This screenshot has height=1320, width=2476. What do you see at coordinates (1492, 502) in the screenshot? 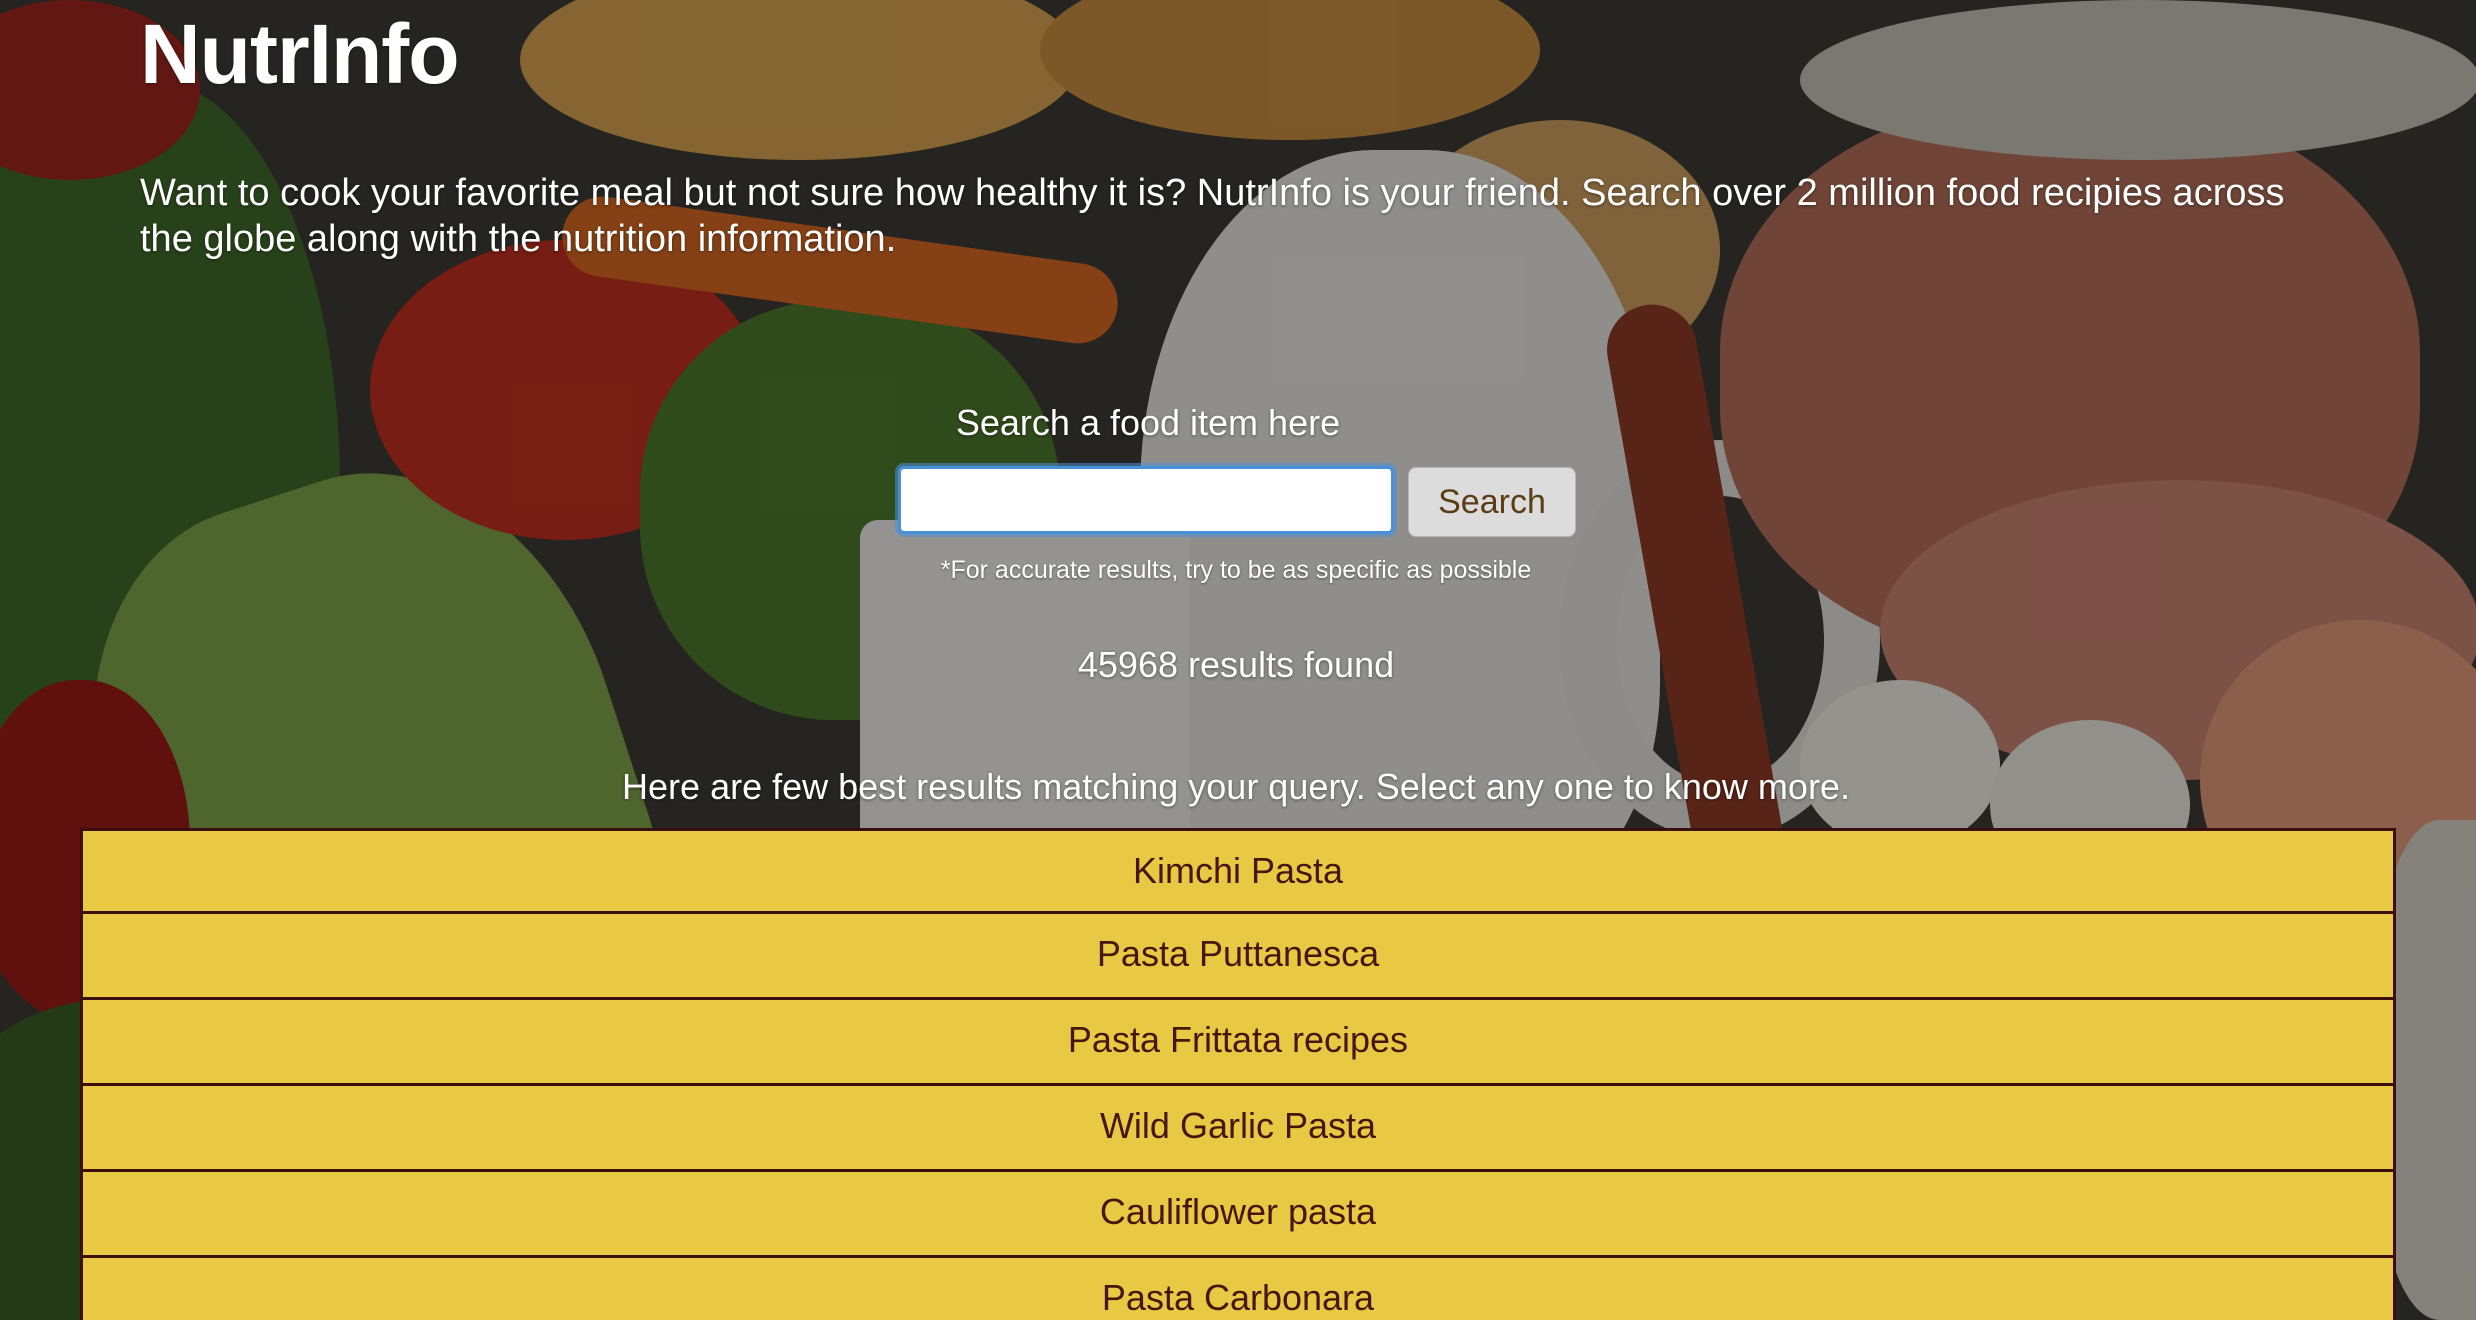
I see `search-button: Search` at bounding box center [1492, 502].